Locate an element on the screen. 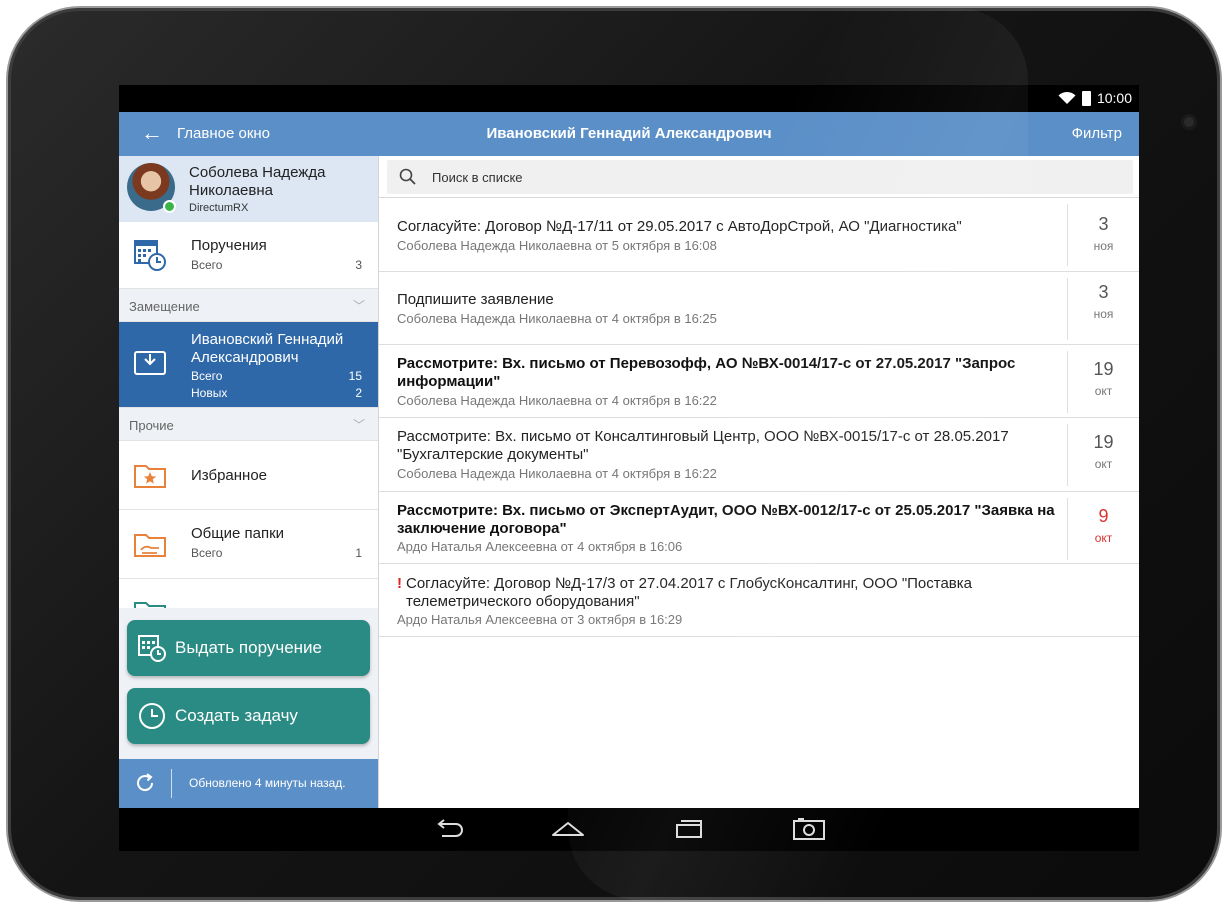  online-status-icon is located at coordinates (169, 206).